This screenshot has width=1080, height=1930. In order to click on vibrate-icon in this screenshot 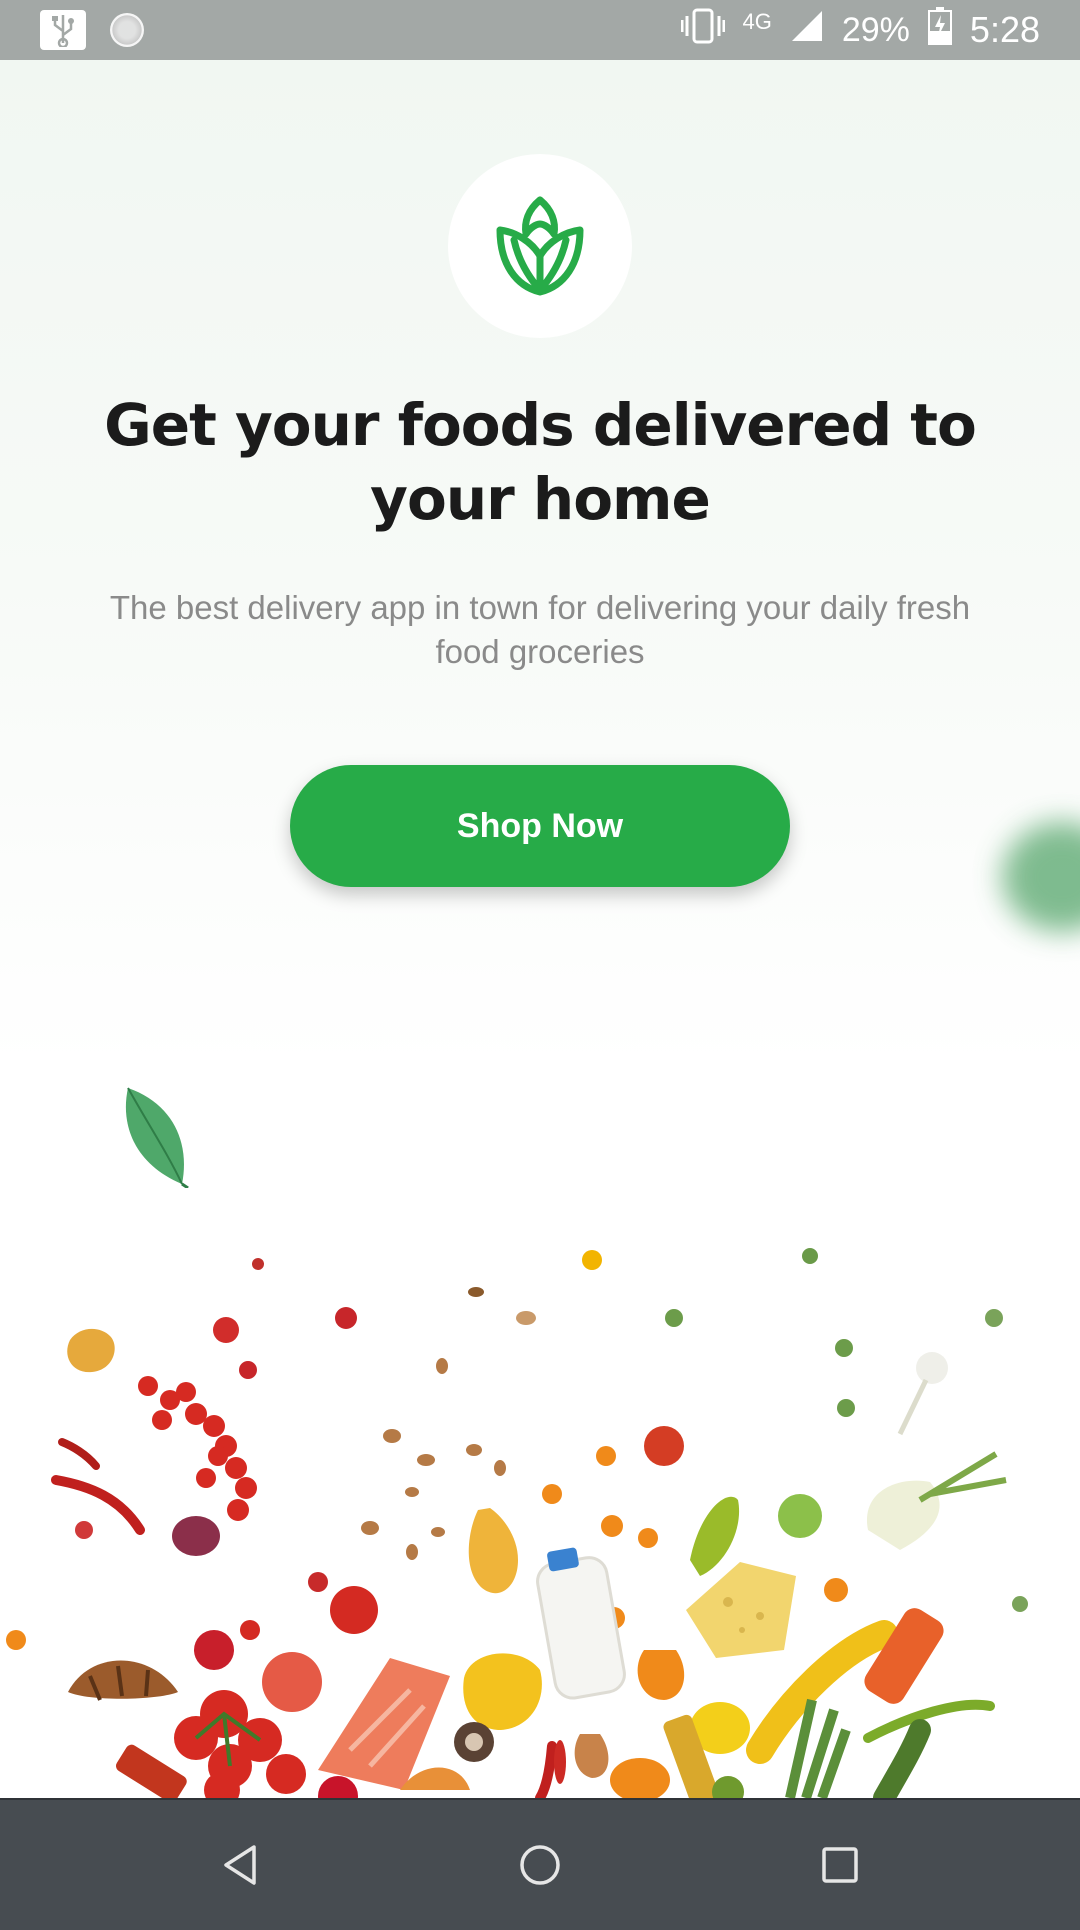, I will do `click(702, 30)`.